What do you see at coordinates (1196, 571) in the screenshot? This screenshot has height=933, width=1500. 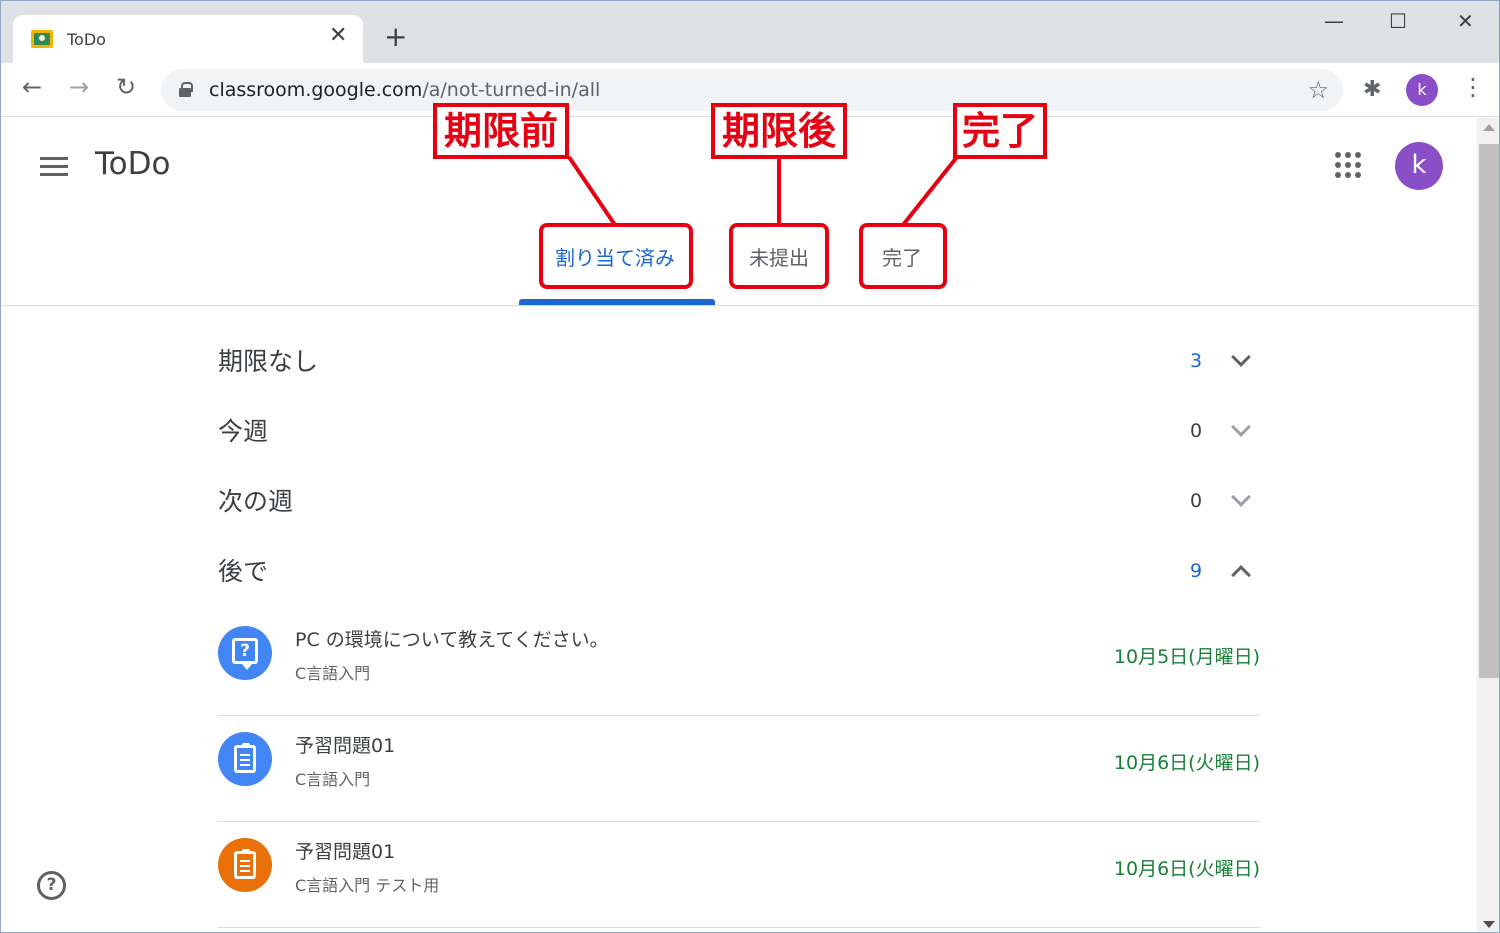 I see `section-count: 9` at bounding box center [1196, 571].